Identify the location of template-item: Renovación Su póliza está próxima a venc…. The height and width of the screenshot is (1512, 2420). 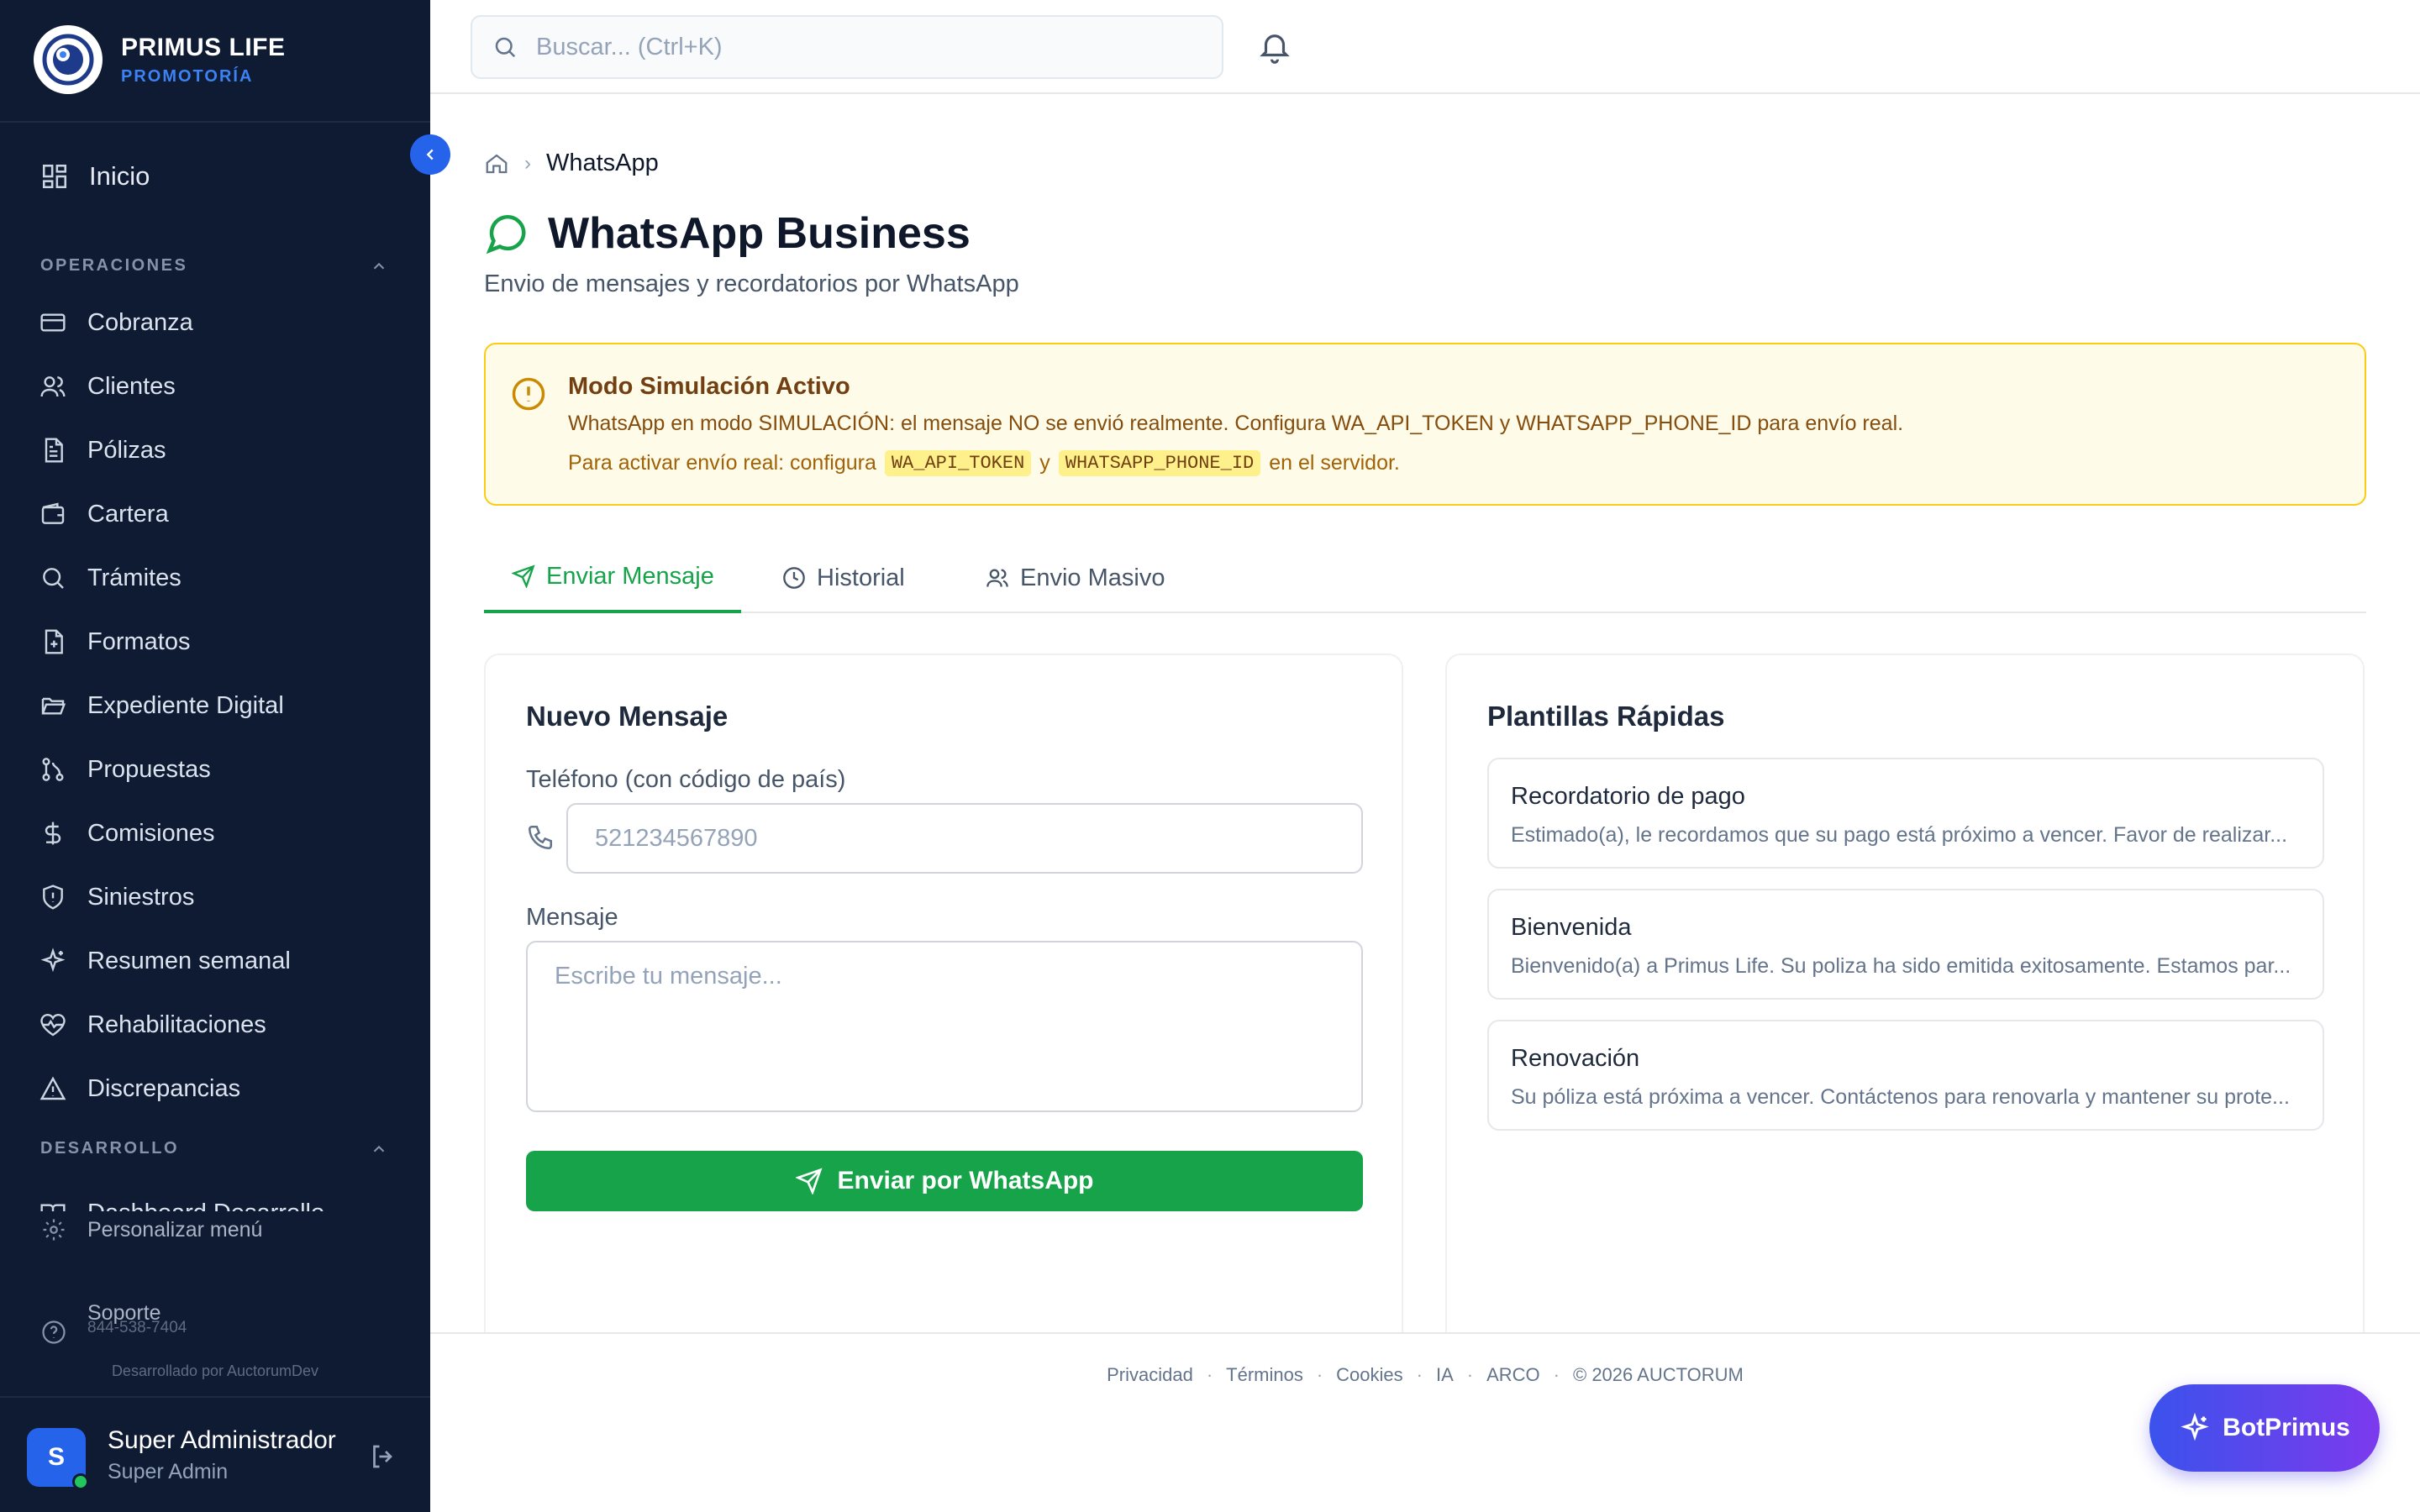
(1906, 1075).